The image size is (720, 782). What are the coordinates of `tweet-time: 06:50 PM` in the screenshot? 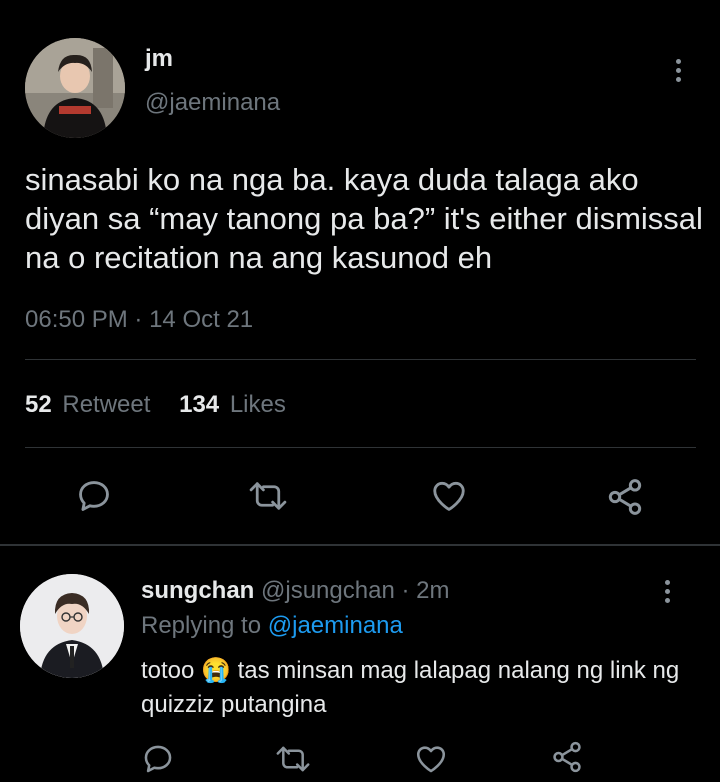 It's located at (76, 319).